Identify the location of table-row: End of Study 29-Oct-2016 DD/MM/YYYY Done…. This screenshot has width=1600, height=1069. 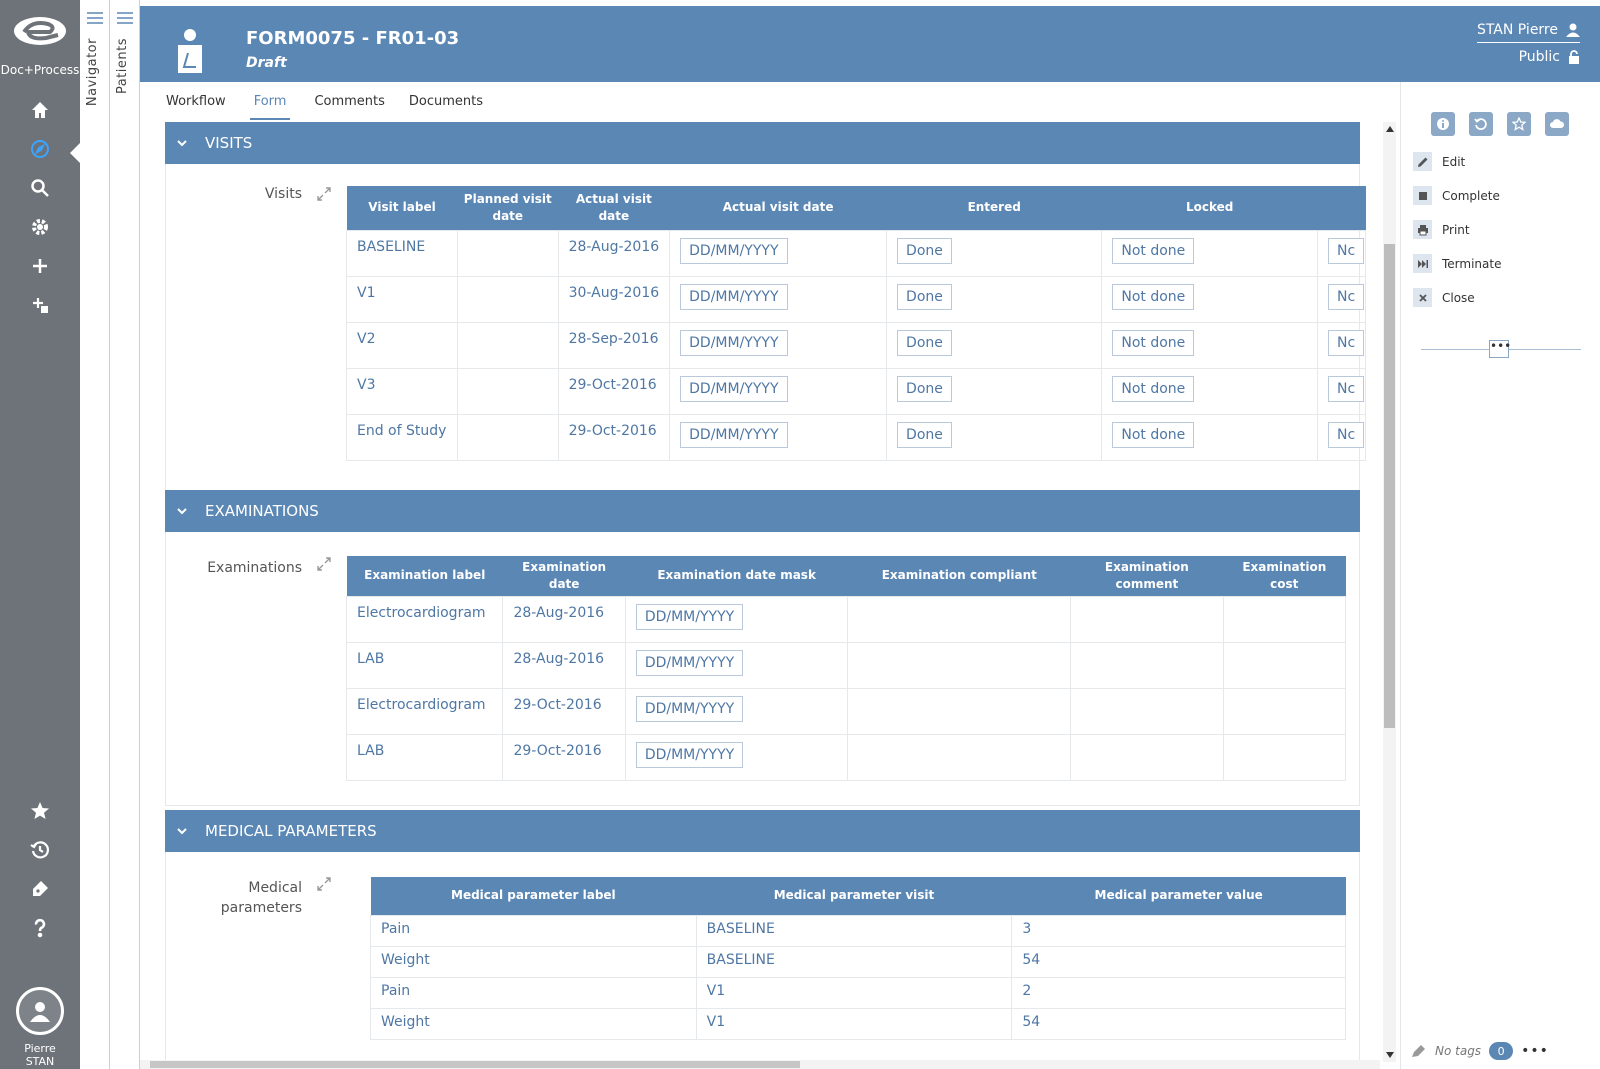
(856, 437).